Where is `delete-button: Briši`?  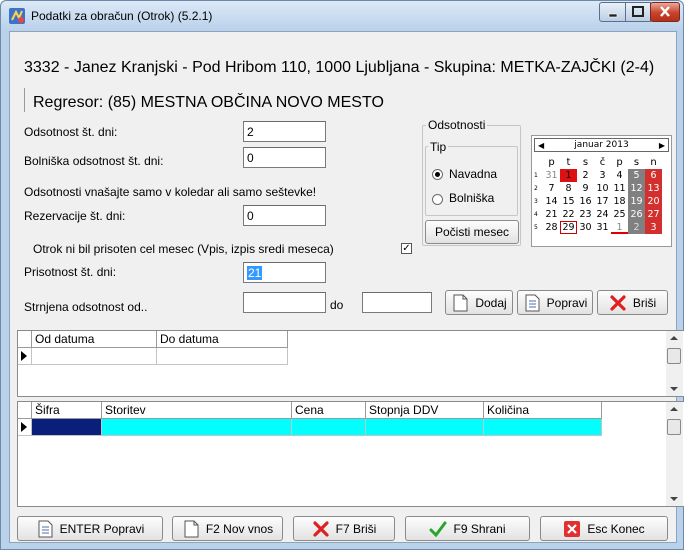
delete-button: Briši is located at coordinates (632, 302).